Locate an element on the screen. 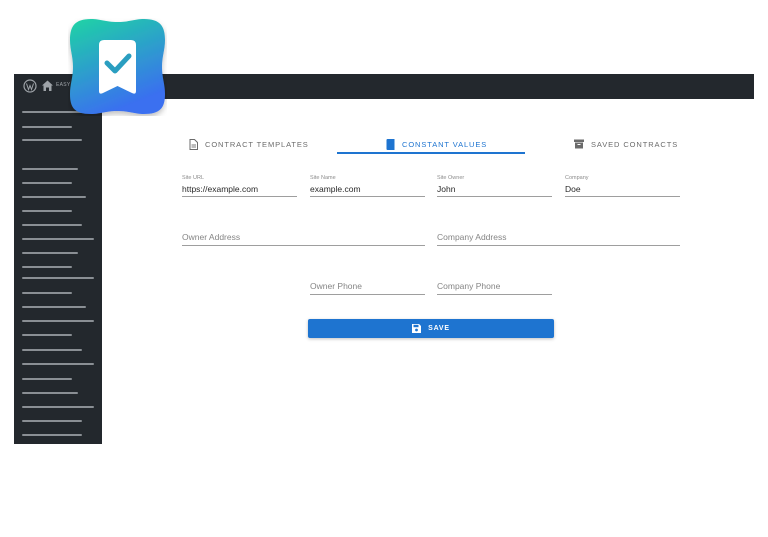 This screenshot has width=768, height=537. field-value: https://example.com is located at coordinates (220, 189).